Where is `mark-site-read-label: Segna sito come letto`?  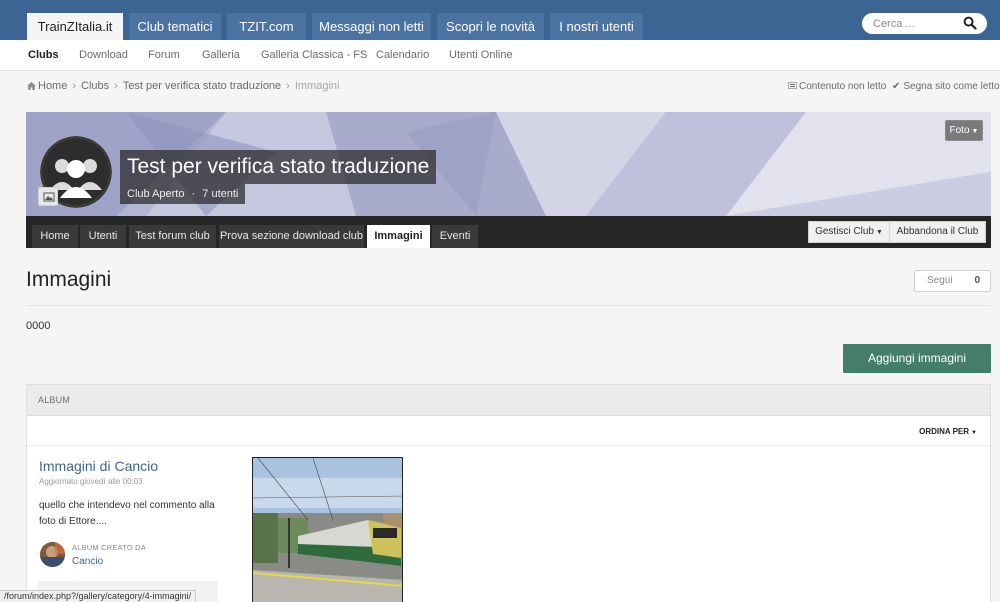
mark-site-read-label: Segna sito come letto is located at coordinates (951, 86).